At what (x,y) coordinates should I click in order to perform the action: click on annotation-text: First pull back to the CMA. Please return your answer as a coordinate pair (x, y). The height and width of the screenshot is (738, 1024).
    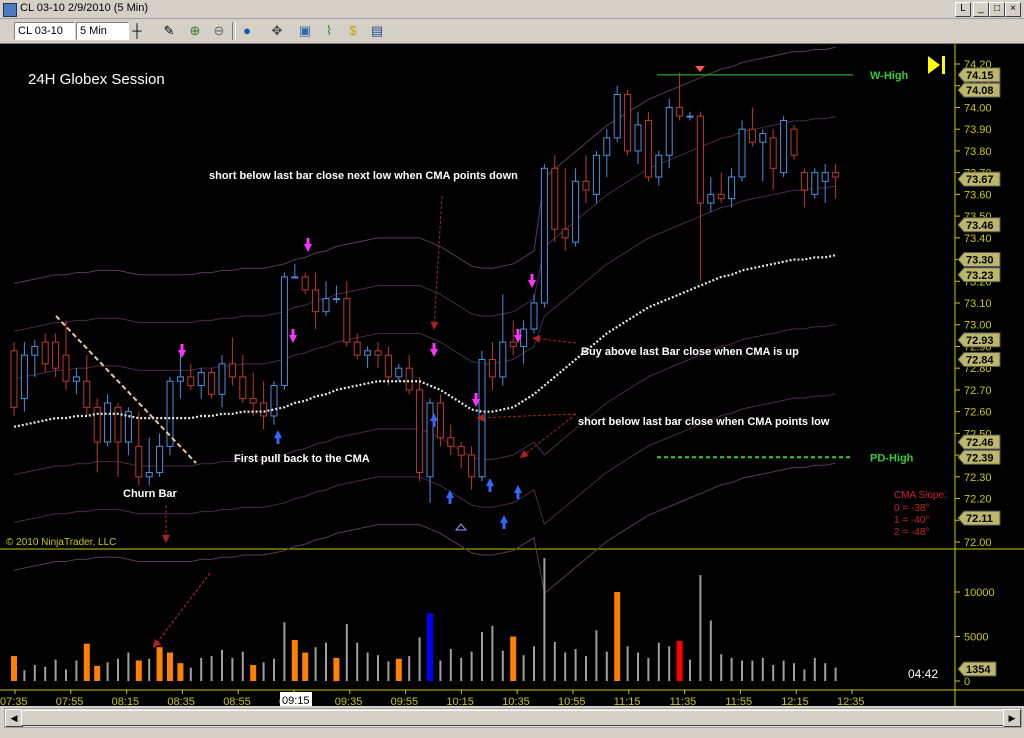
    Looking at the image, I should click on (302, 459).